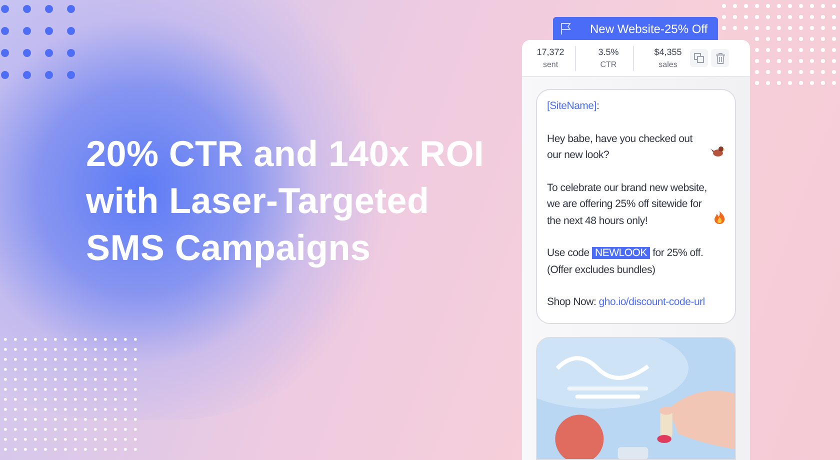 The image size is (840, 460). What do you see at coordinates (620, 148) in the screenshot?
I see `message-text: Hey babe, have you checked out our new look?` at bounding box center [620, 148].